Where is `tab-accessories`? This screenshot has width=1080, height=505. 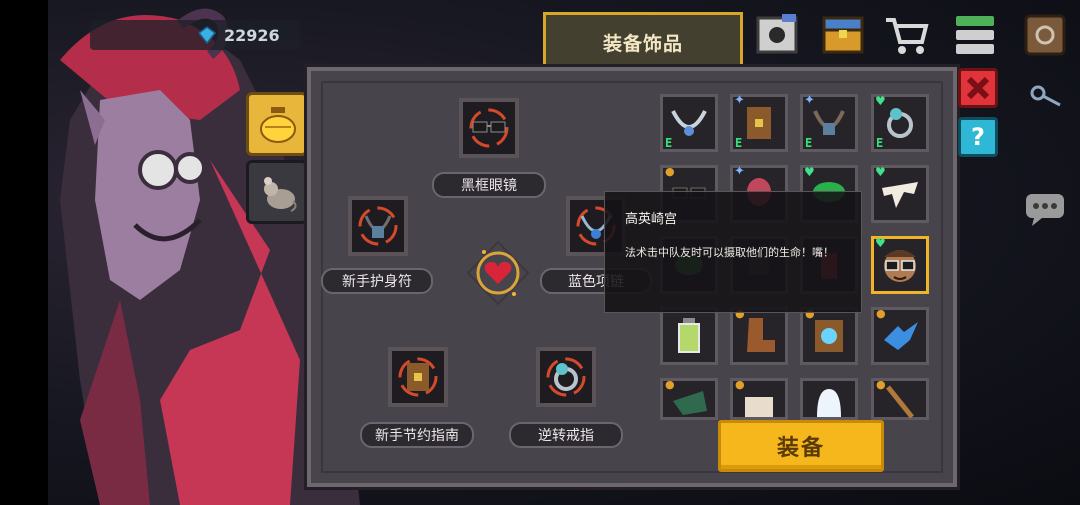 tab-accessories is located at coordinates (277, 124).